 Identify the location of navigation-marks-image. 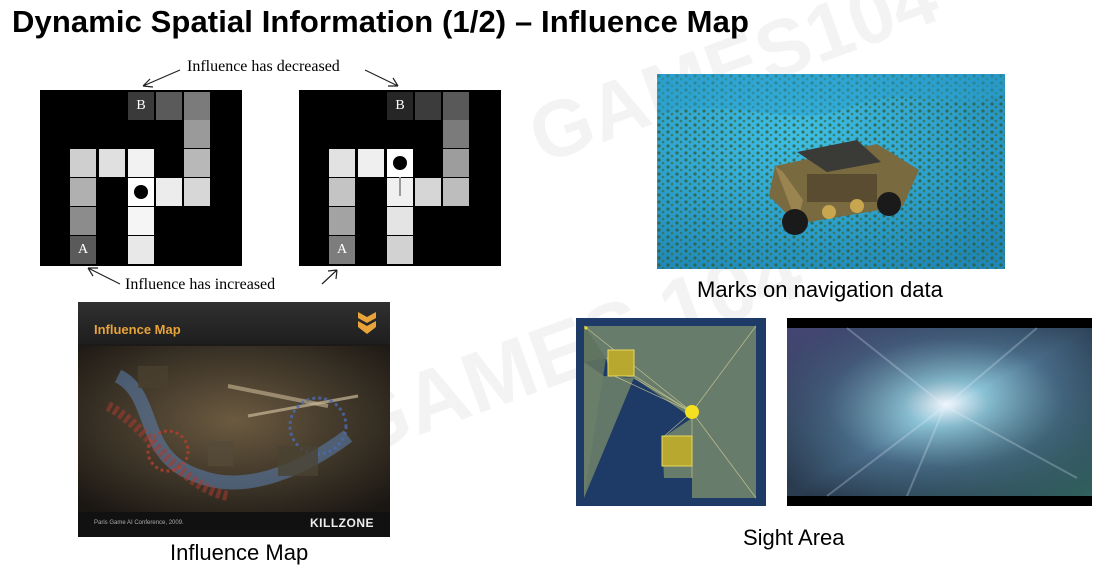
(831, 171).